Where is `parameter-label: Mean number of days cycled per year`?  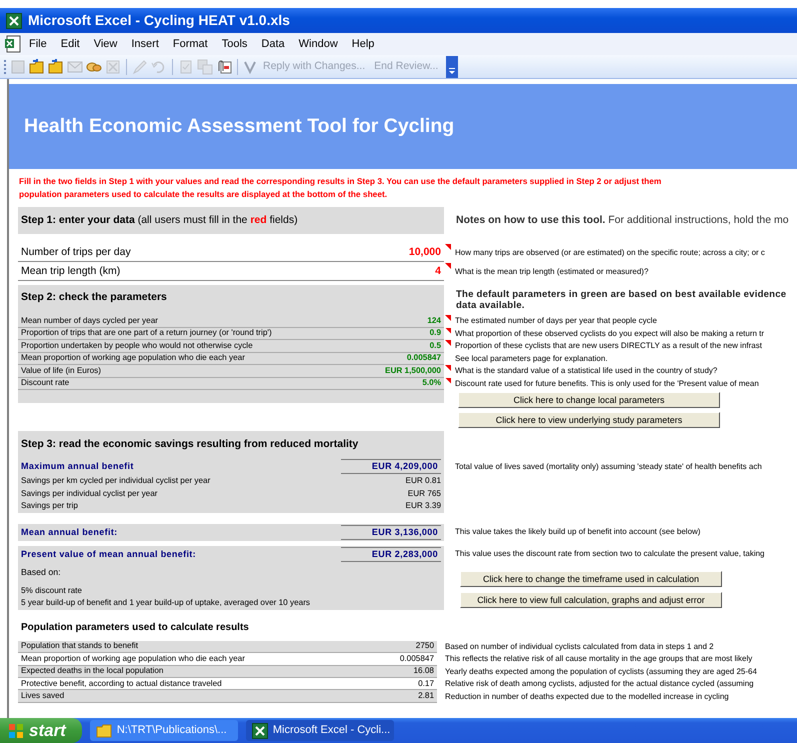
parameter-label: Mean number of days cycled per year is located at coordinates (89, 320).